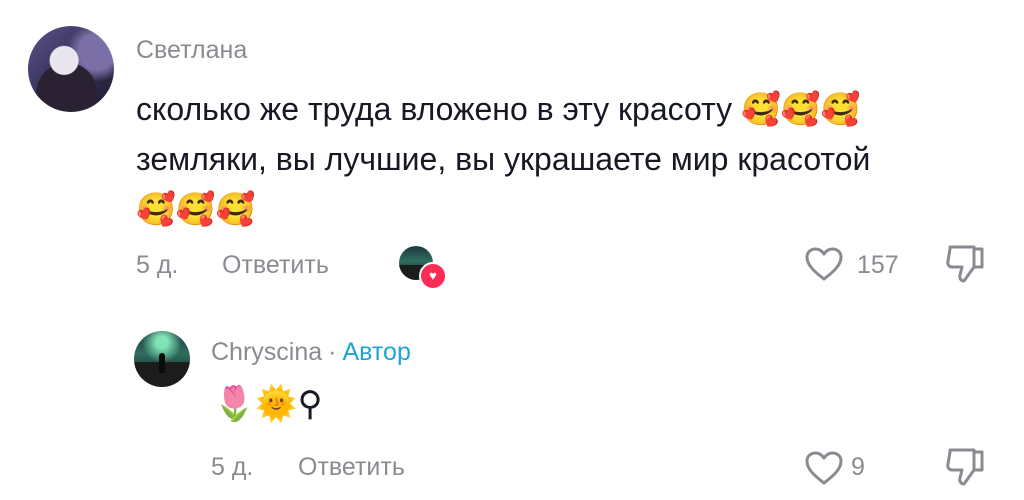 The height and width of the screenshot is (500, 1024). What do you see at coordinates (878, 265) in the screenshot?
I see `like-count: 157` at bounding box center [878, 265].